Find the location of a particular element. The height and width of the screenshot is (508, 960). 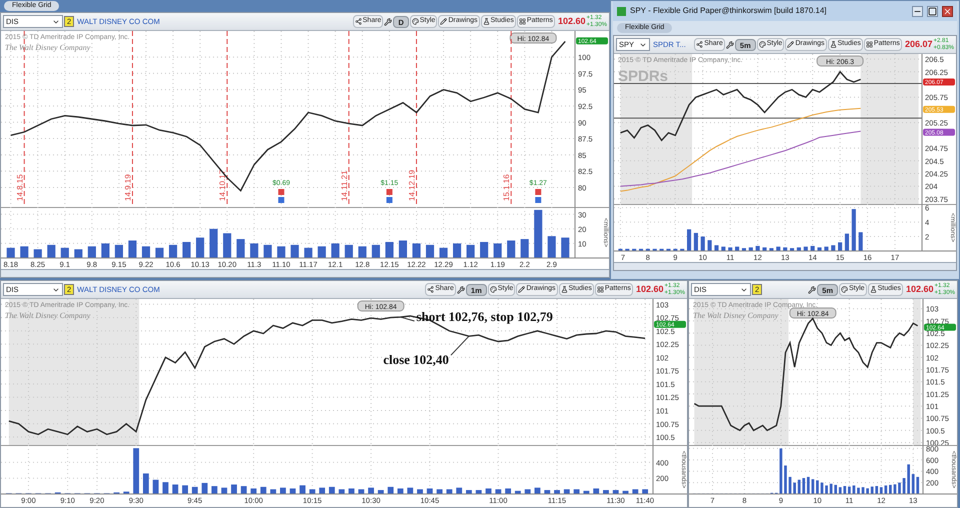

event-date: 14.12.19 is located at coordinates (411, 185).